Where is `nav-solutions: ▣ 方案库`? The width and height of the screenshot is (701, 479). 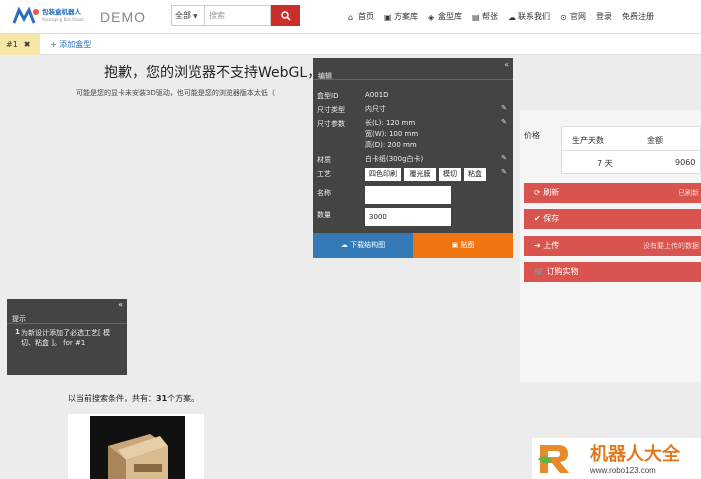
nav-solutions: ▣ 方案库 is located at coordinates (401, 16).